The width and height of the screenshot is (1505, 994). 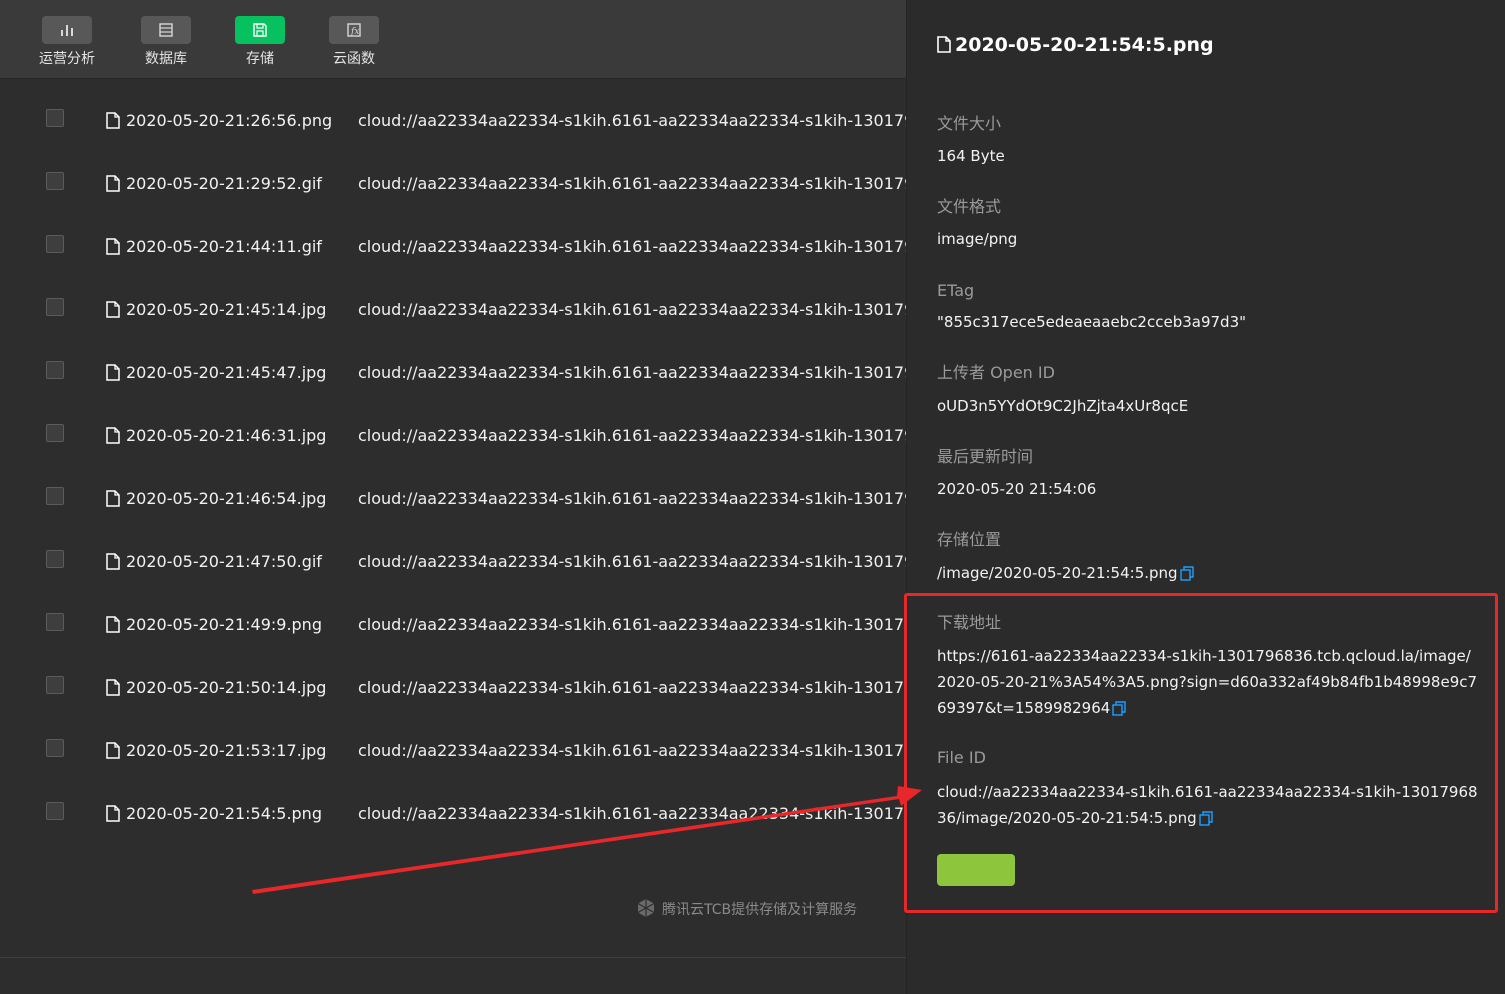 What do you see at coordinates (67, 42) in the screenshot?
I see `toolbar-analytics-button: 运营分析` at bounding box center [67, 42].